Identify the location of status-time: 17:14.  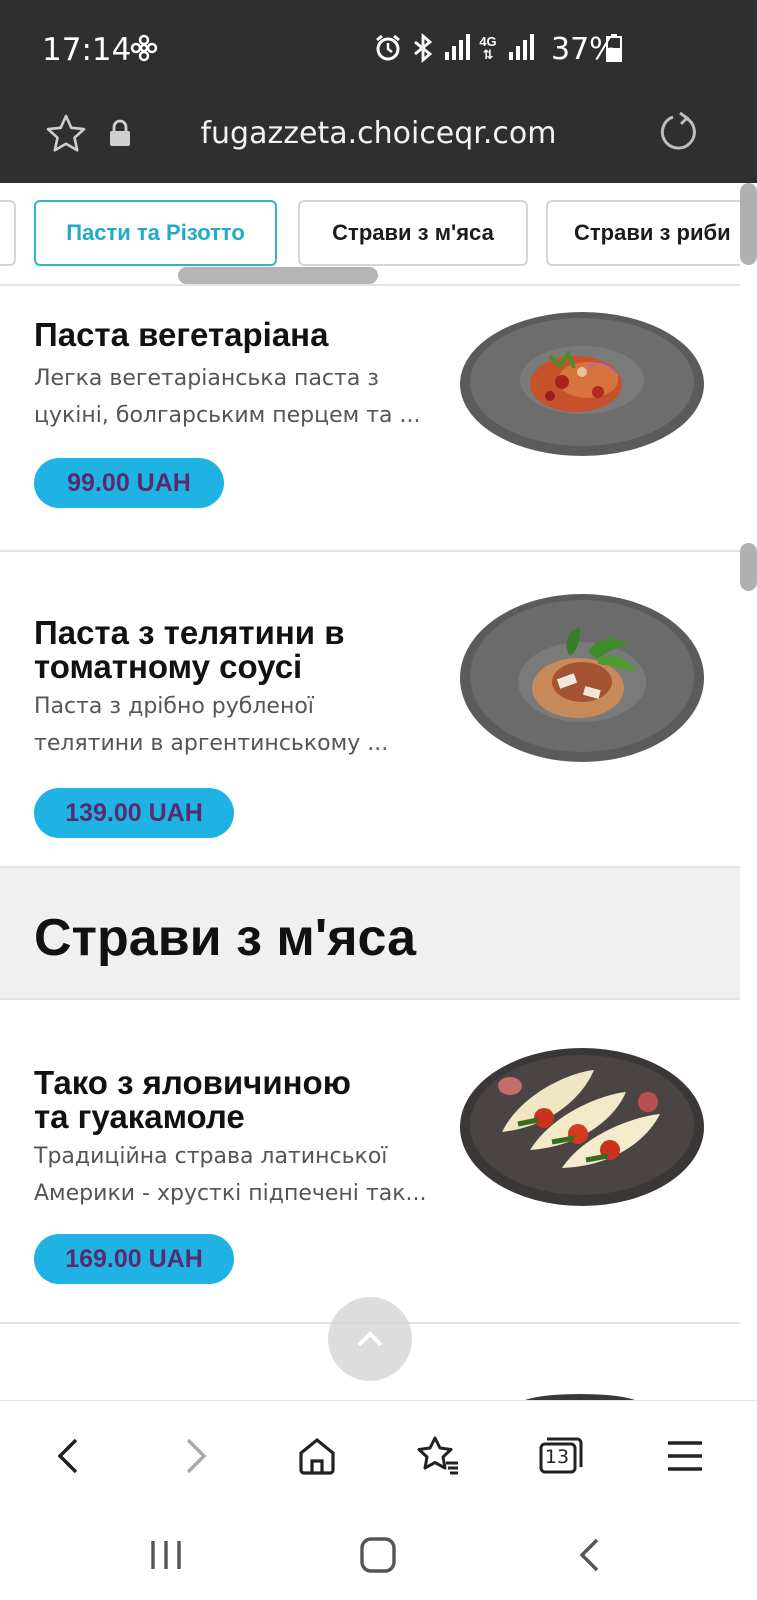
(87, 50).